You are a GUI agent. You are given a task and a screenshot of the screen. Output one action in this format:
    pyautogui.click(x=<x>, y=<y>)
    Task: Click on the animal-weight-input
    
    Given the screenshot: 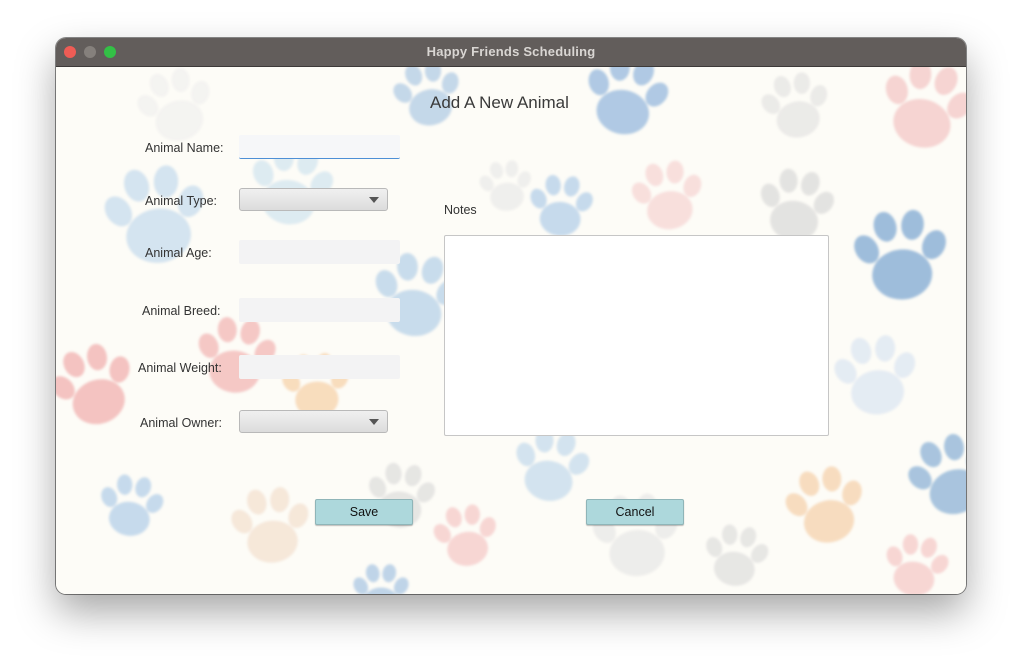 What is the action you would take?
    pyautogui.click(x=319, y=367)
    